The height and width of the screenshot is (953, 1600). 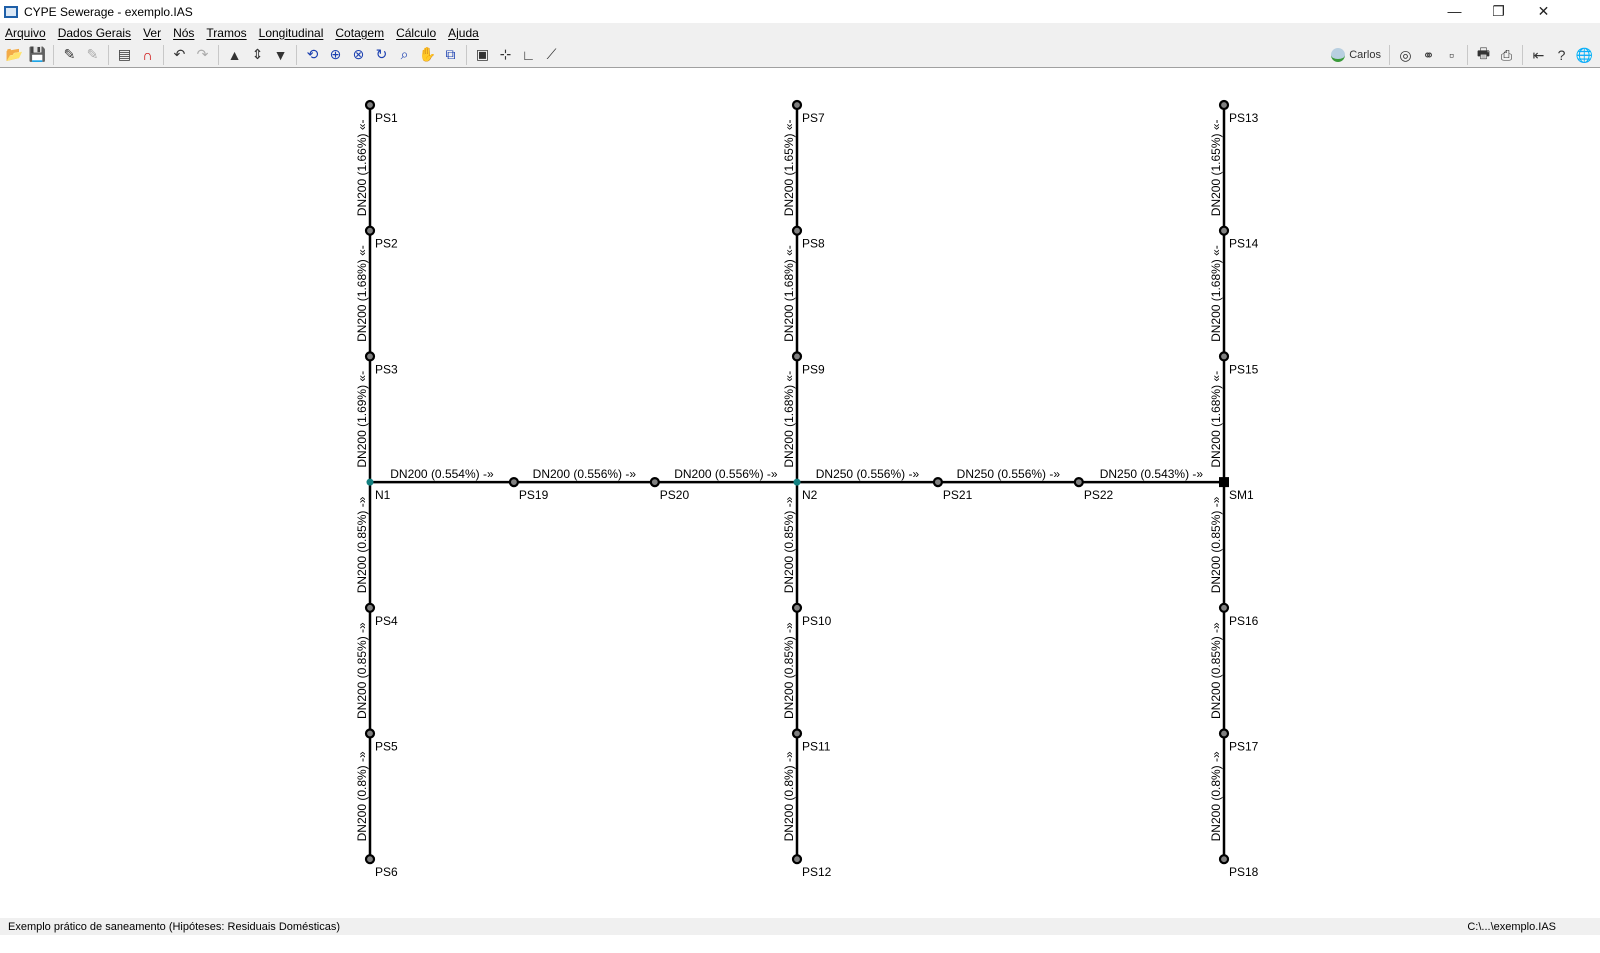 What do you see at coordinates (95, 33) in the screenshot?
I see `menu-dados-gerais: Dados Gerais` at bounding box center [95, 33].